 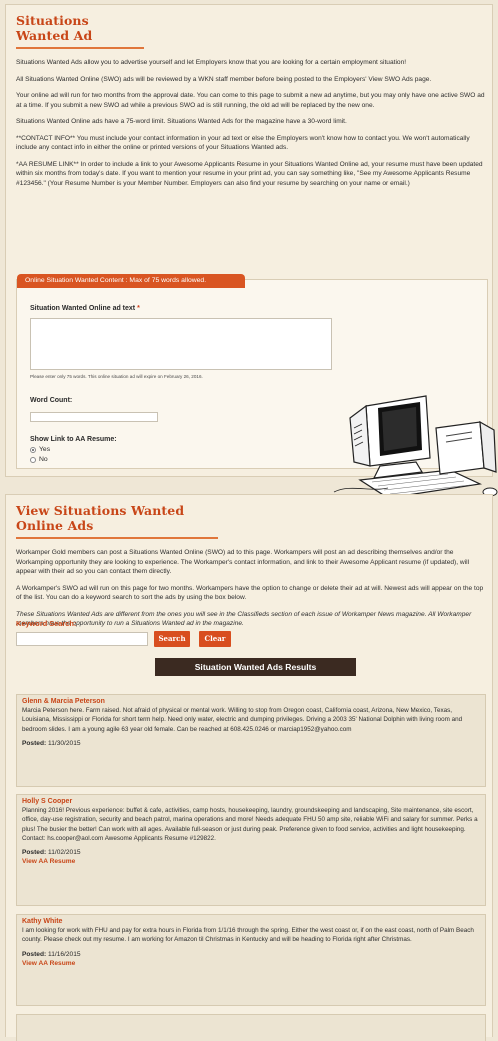 I want to click on required-mark: *, so click(x=138, y=308).